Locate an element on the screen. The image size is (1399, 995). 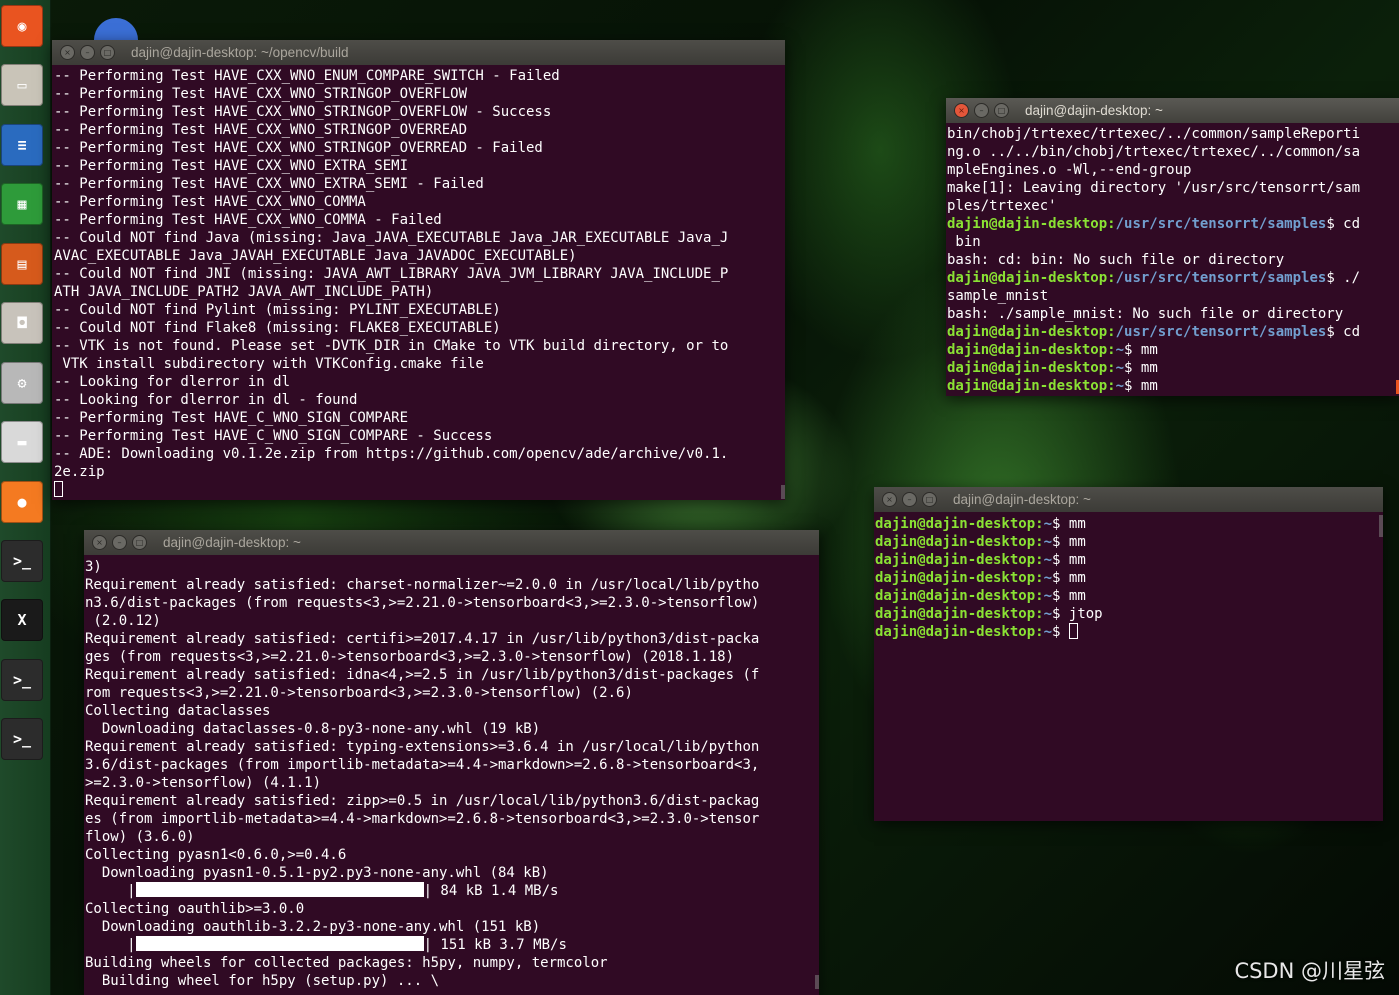
impress-glyph: ▤ is located at coordinates (22, 264).